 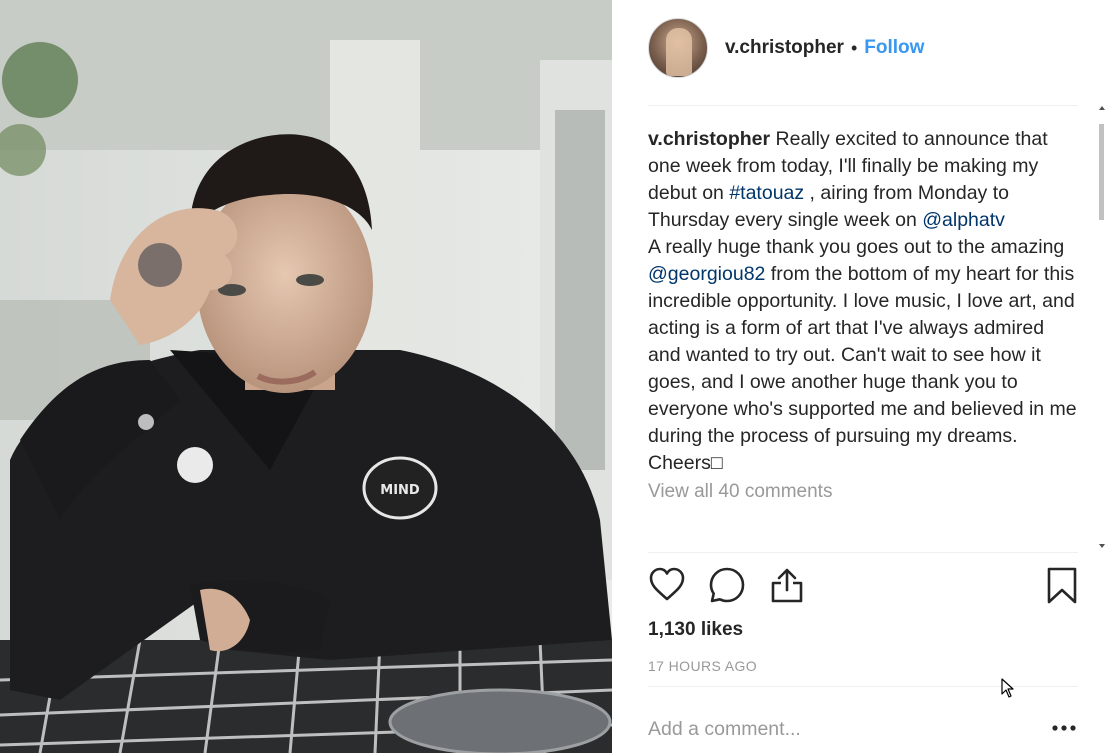 I want to click on more-options-icon, so click(x=1065, y=728).